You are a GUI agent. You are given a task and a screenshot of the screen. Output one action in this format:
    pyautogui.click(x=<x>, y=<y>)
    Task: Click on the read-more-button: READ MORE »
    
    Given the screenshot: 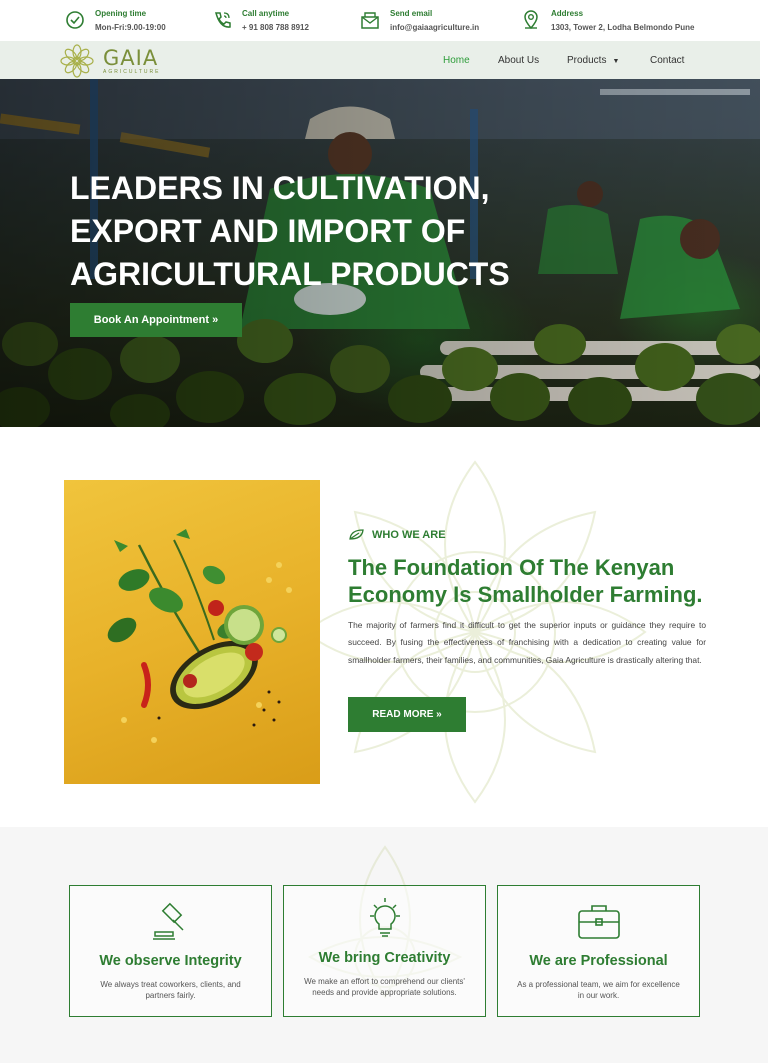 What is the action you would take?
    pyautogui.click(x=407, y=714)
    